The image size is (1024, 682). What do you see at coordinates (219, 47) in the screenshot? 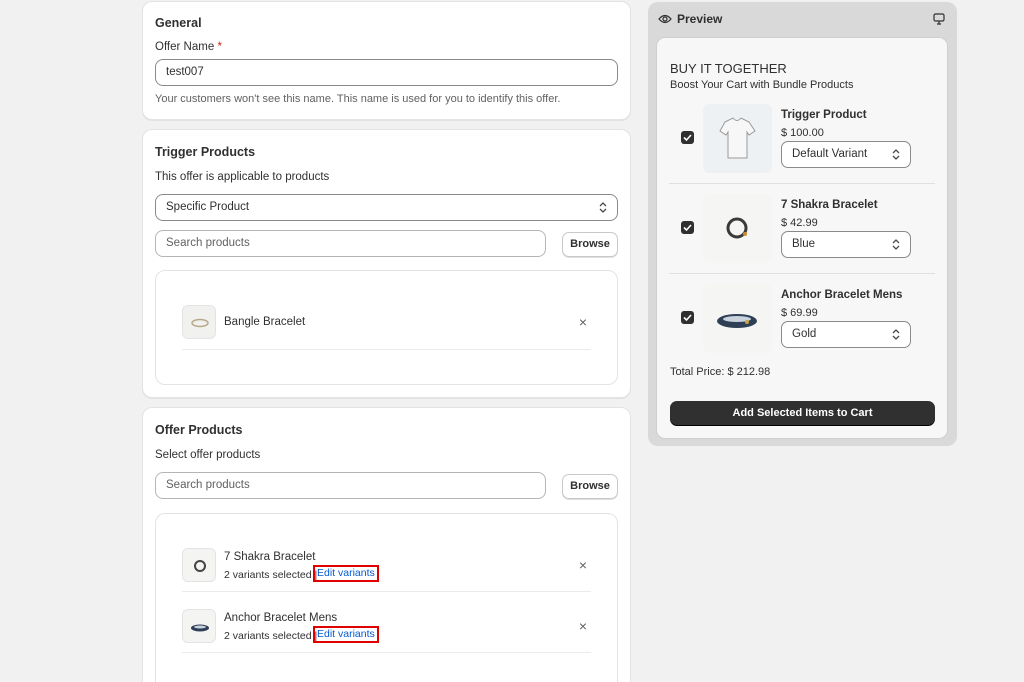
I see `required-mark: *` at bounding box center [219, 47].